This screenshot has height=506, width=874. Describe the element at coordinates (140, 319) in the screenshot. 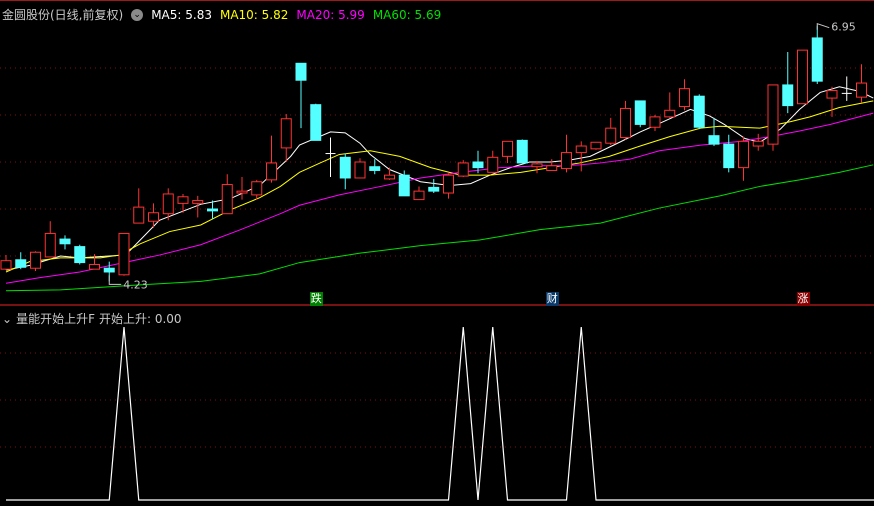

I see `indicator-value: 开始上升: 0.00` at that location.